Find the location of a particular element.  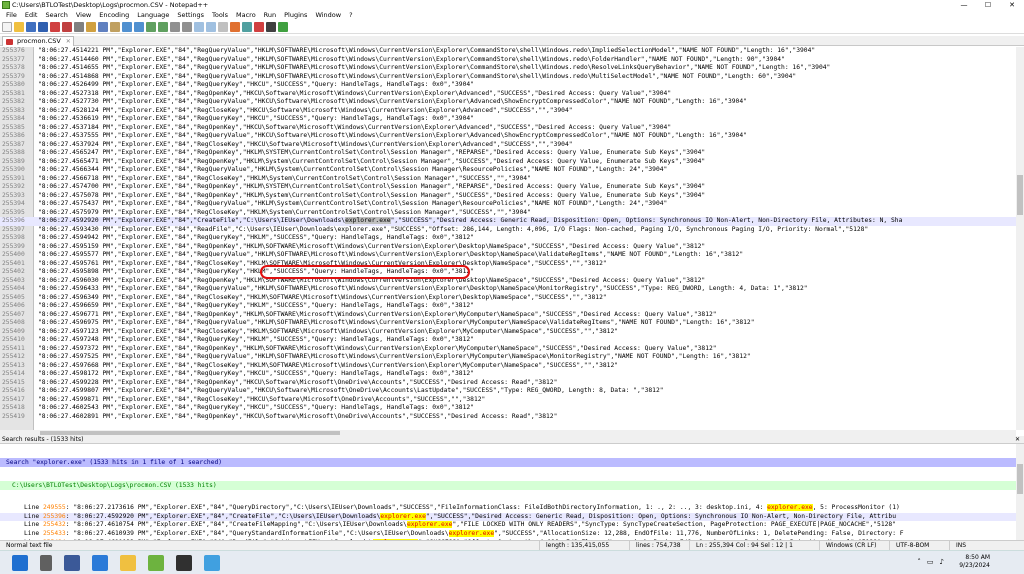

save-icon is located at coordinates (31, 26).